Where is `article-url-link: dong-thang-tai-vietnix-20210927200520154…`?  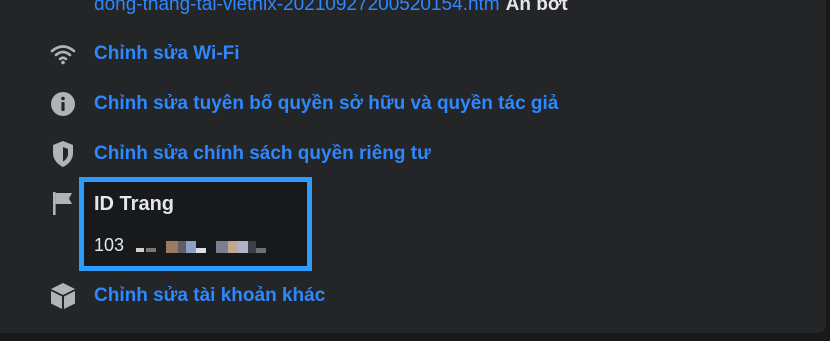 article-url-link: dong-thang-tai-vietnix-20210927200520154… is located at coordinates (297, 7).